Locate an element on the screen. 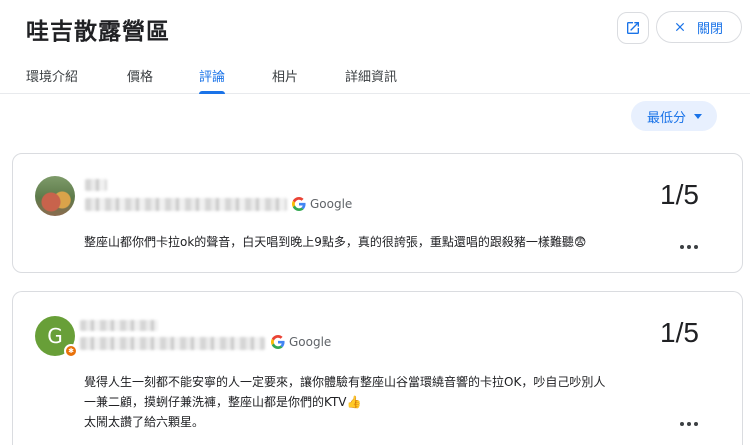  tab-environment: 環境介紹 is located at coordinates (52, 80).